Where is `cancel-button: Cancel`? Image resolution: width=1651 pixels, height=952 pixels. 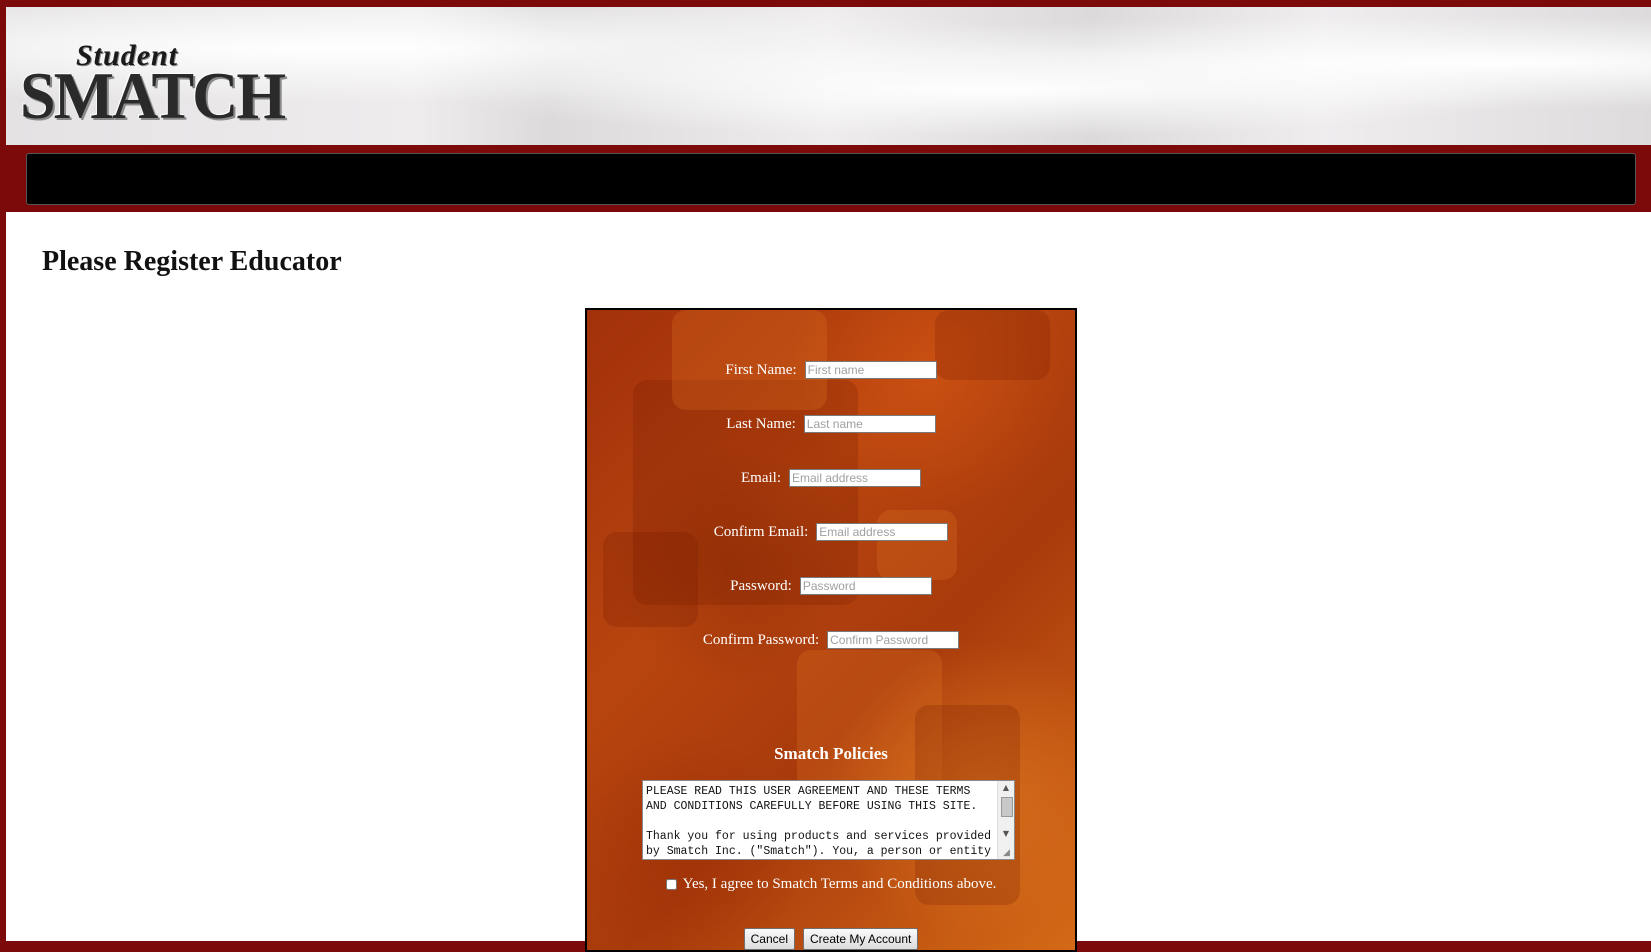
cancel-button: Cancel is located at coordinates (769, 939).